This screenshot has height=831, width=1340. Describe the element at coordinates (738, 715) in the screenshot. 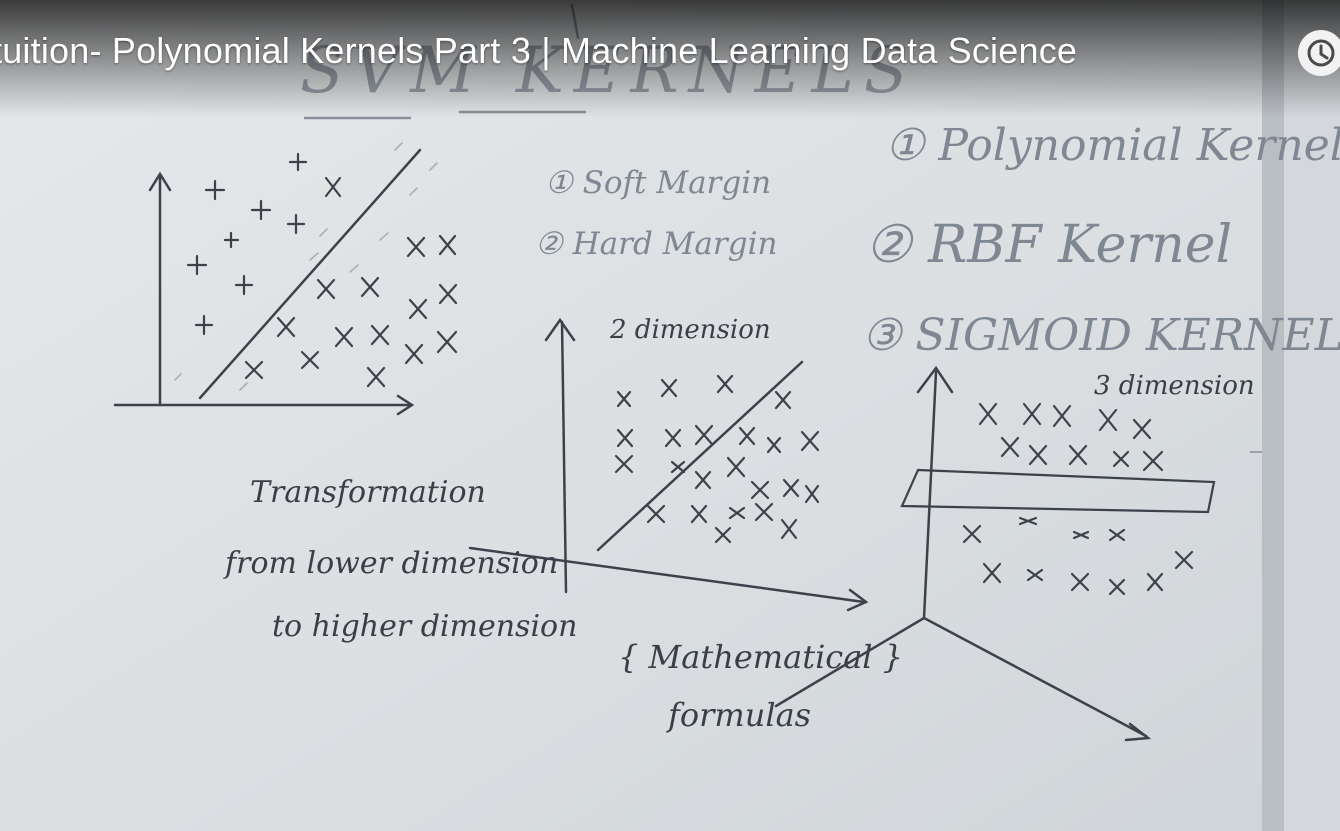

I see `math-note-line-2: formulas` at that location.